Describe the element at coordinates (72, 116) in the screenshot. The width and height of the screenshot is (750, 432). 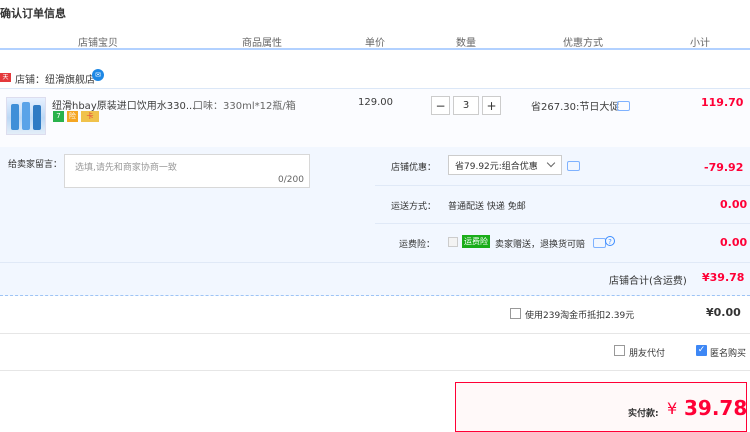
I see `insurance-badge: 险` at that location.